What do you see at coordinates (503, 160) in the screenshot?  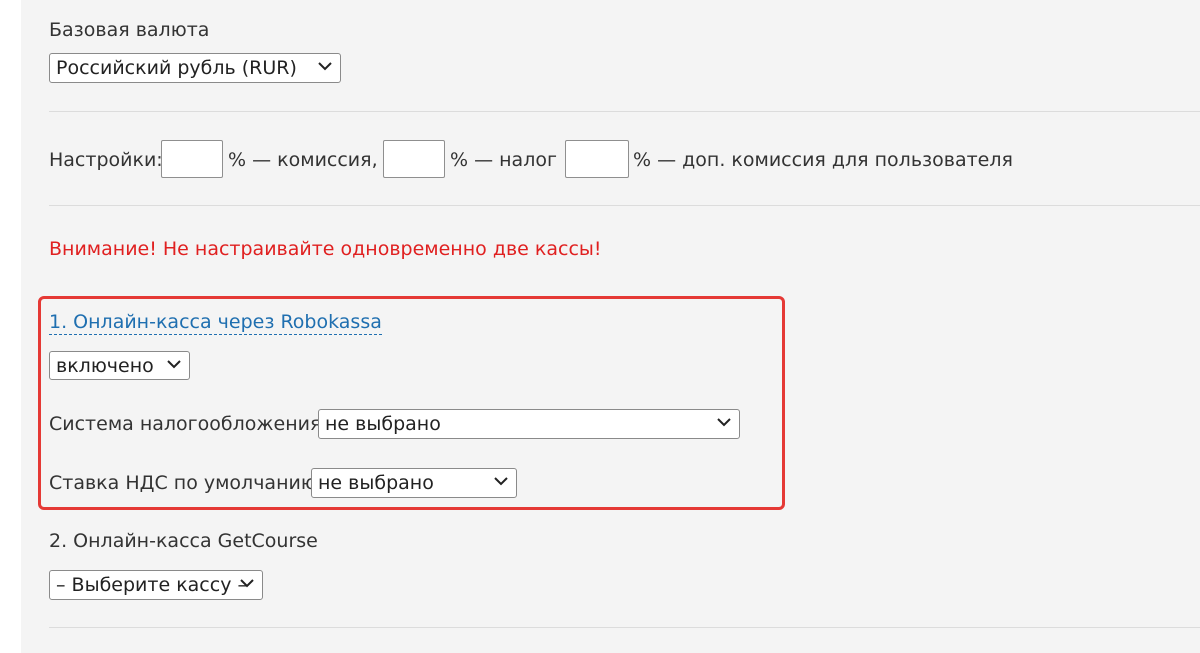 I see `tax-suffix: % — налог` at bounding box center [503, 160].